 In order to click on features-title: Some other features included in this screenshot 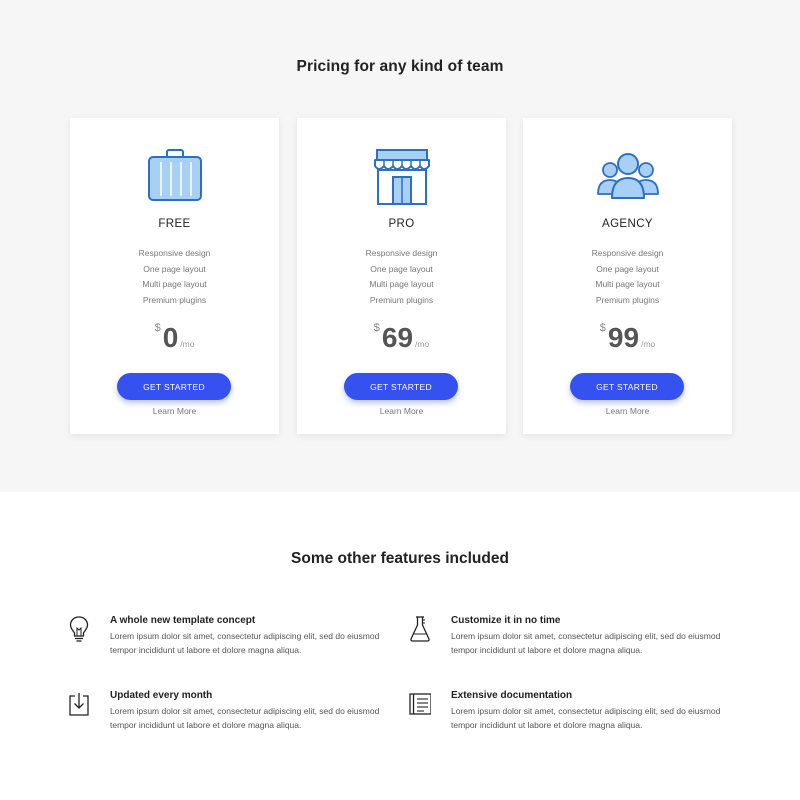, I will do `click(400, 558)`.